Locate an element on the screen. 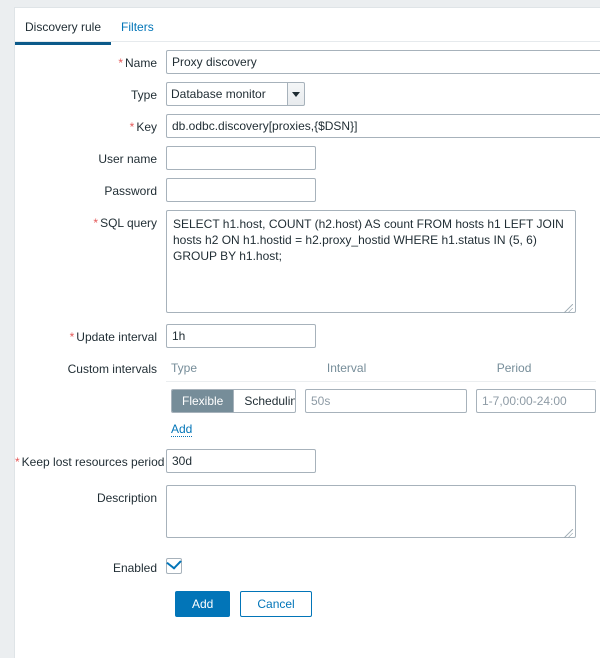 This screenshot has width=600, height=658. key-input is located at coordinates (383, 126).